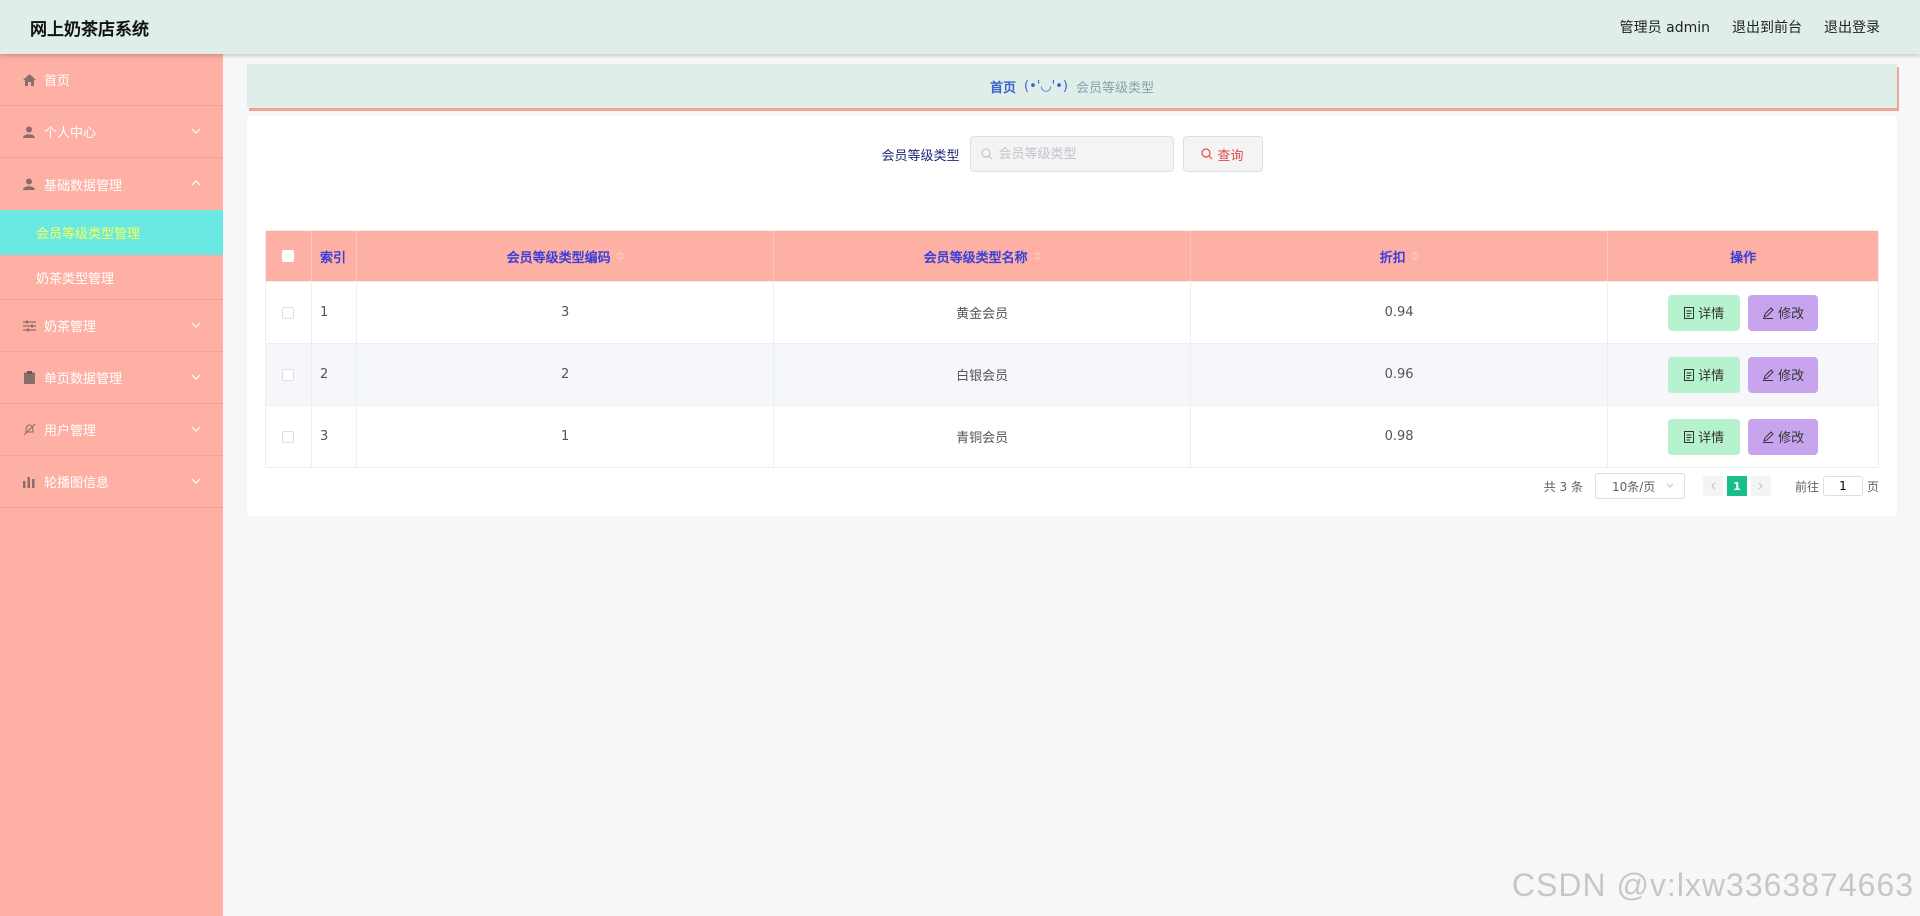  I want to click on row-check-cell, so click(289, 312).